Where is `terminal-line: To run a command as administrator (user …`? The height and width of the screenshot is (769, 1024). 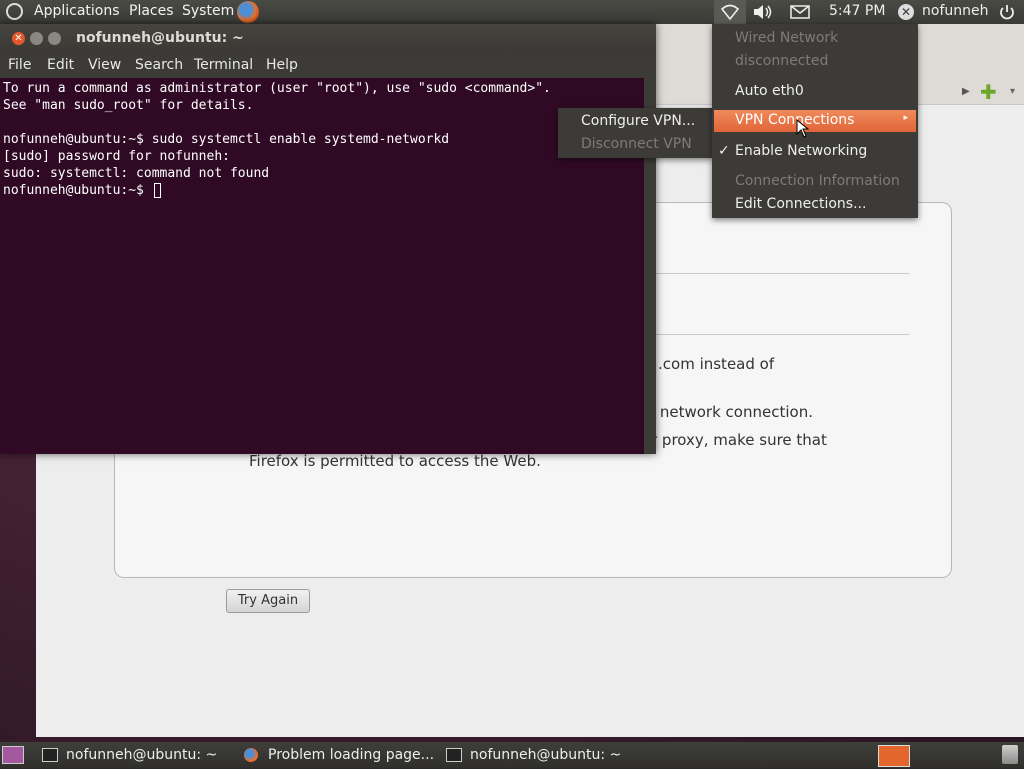
terminal-line: To run a command as administrator (user … is located at coordinates (277, 88).